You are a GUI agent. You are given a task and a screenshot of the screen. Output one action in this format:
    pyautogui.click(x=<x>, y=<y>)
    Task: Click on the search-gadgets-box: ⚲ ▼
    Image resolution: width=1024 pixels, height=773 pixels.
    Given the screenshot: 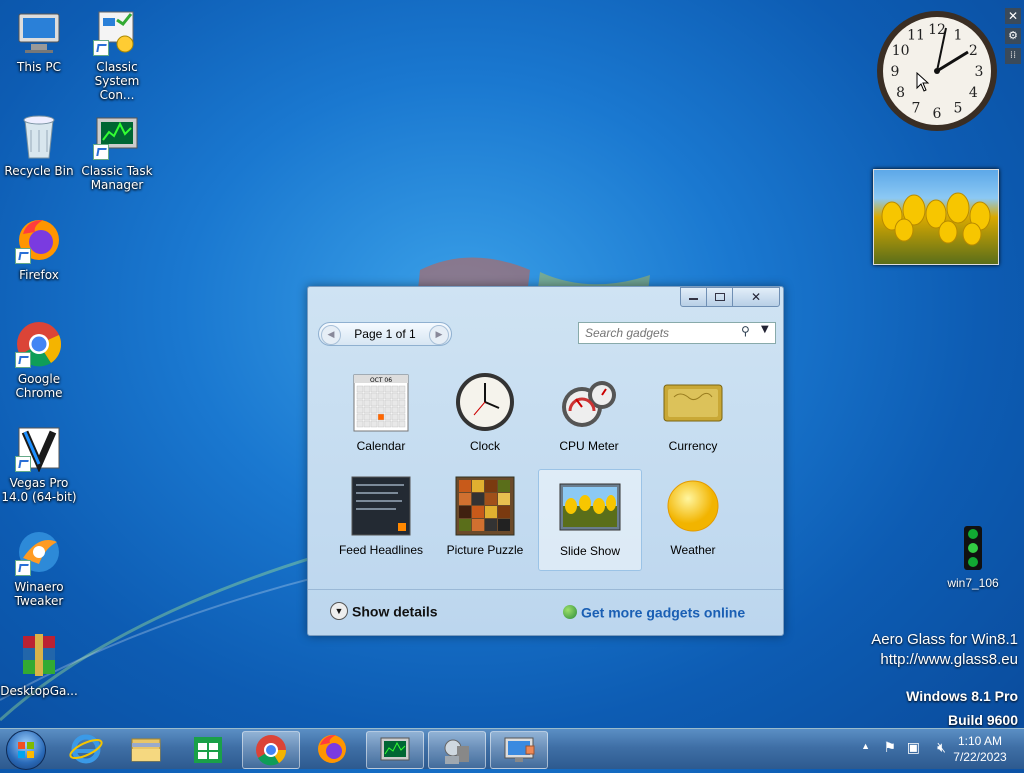 What is the action you would take?
    pyautogui.click(x=677, y=333)
    